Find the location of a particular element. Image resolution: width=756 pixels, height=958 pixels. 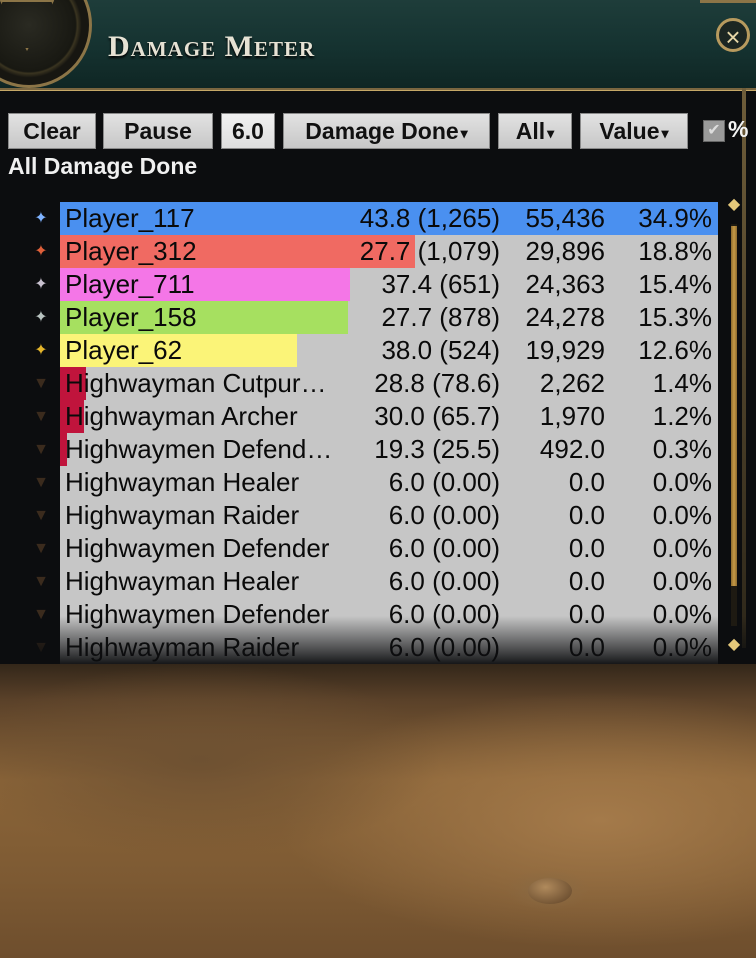

row-dps: 19.3 (25.5) is located at coordinates (437, 449).